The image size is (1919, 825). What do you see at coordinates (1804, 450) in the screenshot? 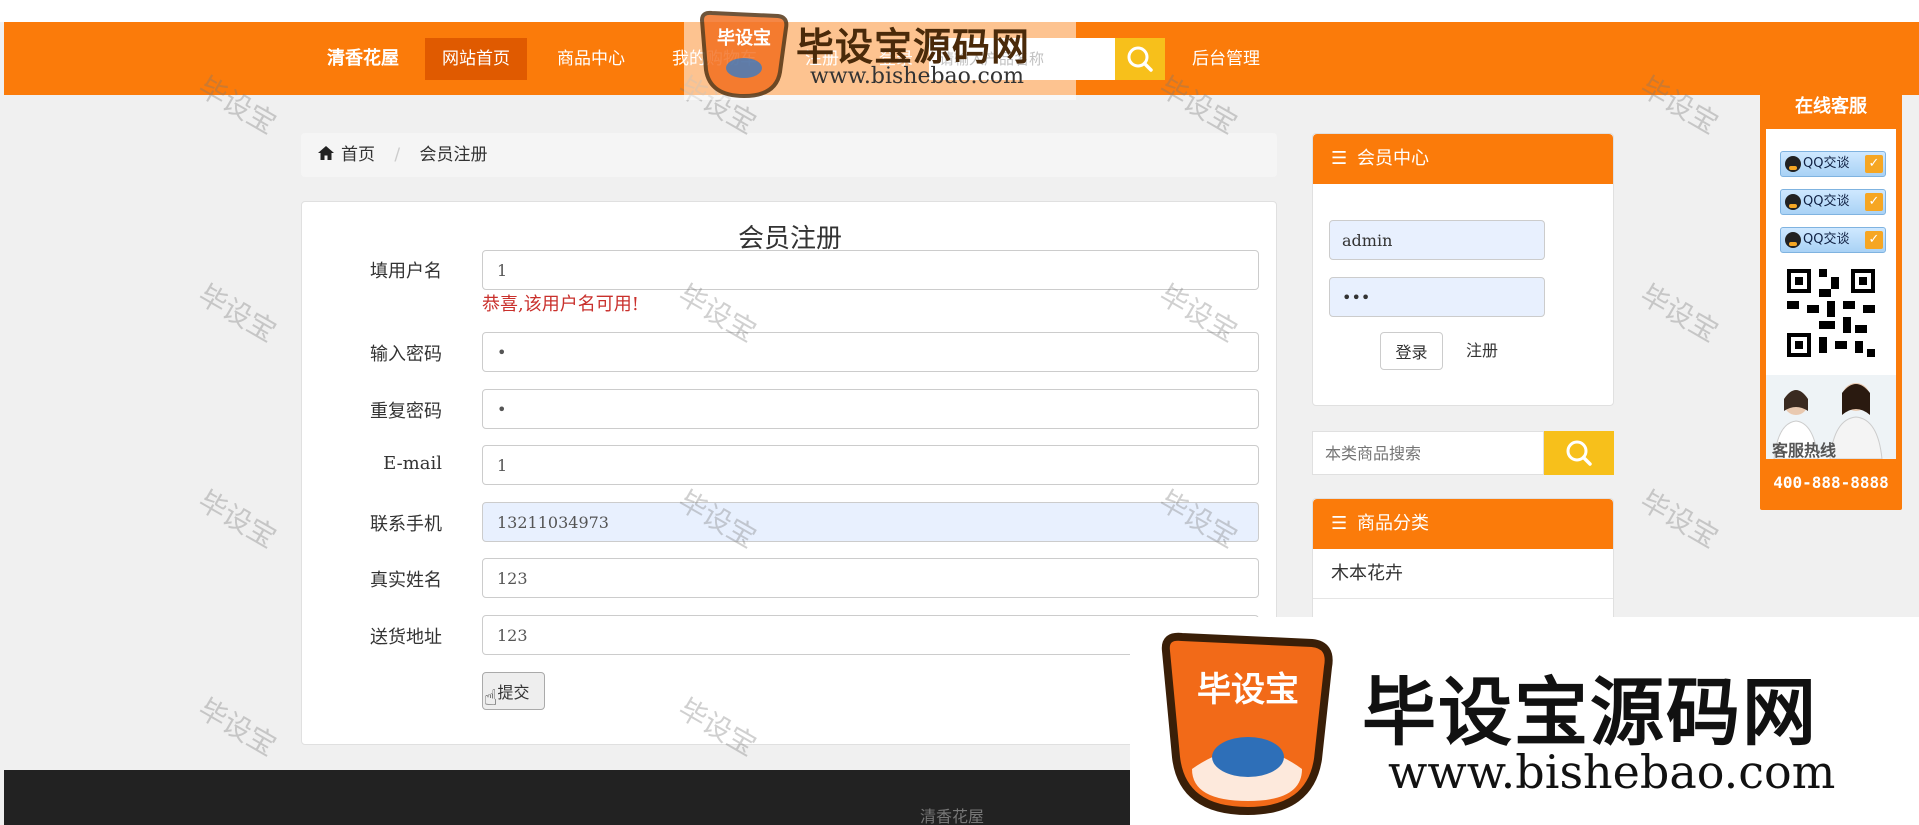
I see `hotline-label: 客服热线` at bounding box center [1804, 450].